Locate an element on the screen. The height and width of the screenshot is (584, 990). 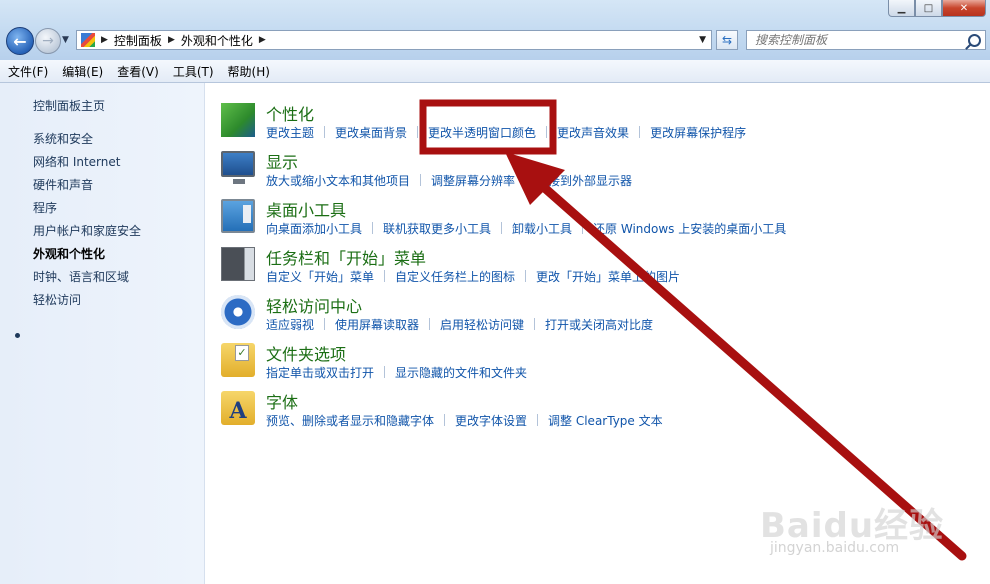
search-input is located at coordinates (855, 40).